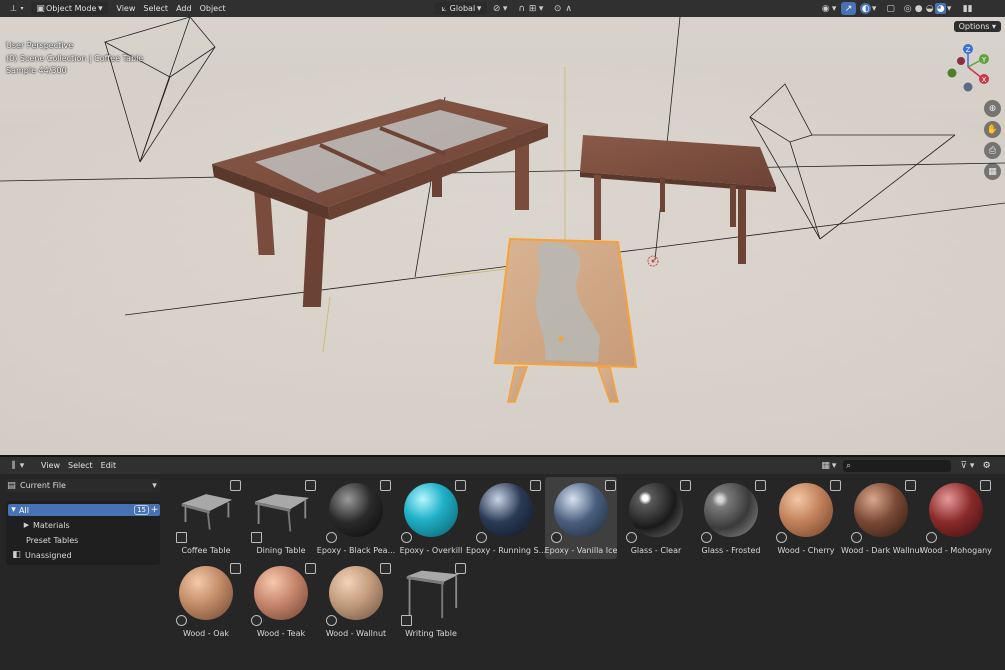 The image size is (1005, 670). I want to click on menu-edit: Edit, so click(109, 465).